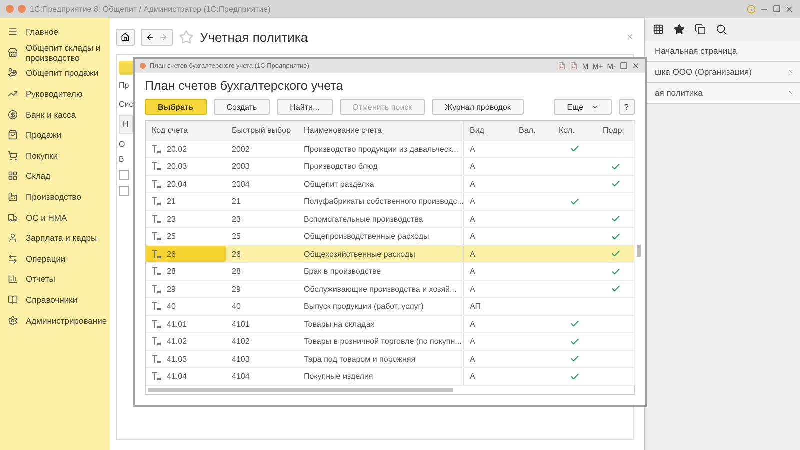  Describe the element at coordinates (679, 29) in the screenshot. I see `star-icon` at that location.